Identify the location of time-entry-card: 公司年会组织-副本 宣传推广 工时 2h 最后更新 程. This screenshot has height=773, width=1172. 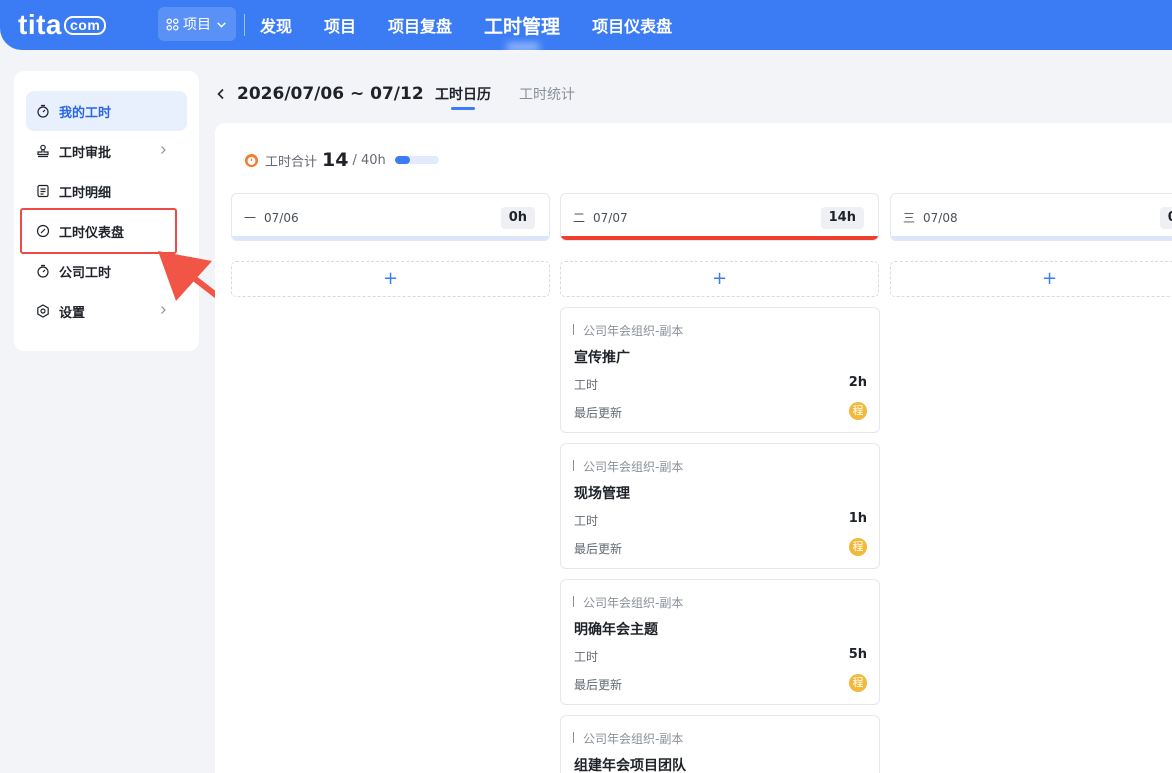
(720, 370).